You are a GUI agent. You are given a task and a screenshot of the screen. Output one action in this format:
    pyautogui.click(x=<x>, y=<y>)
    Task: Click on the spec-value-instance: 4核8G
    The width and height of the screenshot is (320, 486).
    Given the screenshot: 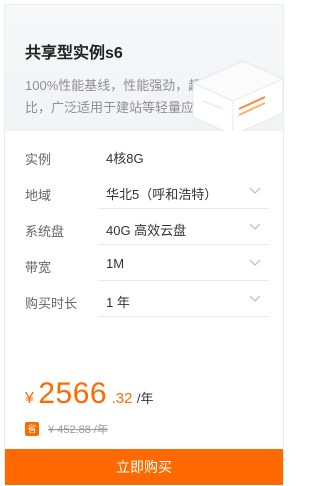 What is the action you would take?
    pyautogui.click(x=125, y=158)
    